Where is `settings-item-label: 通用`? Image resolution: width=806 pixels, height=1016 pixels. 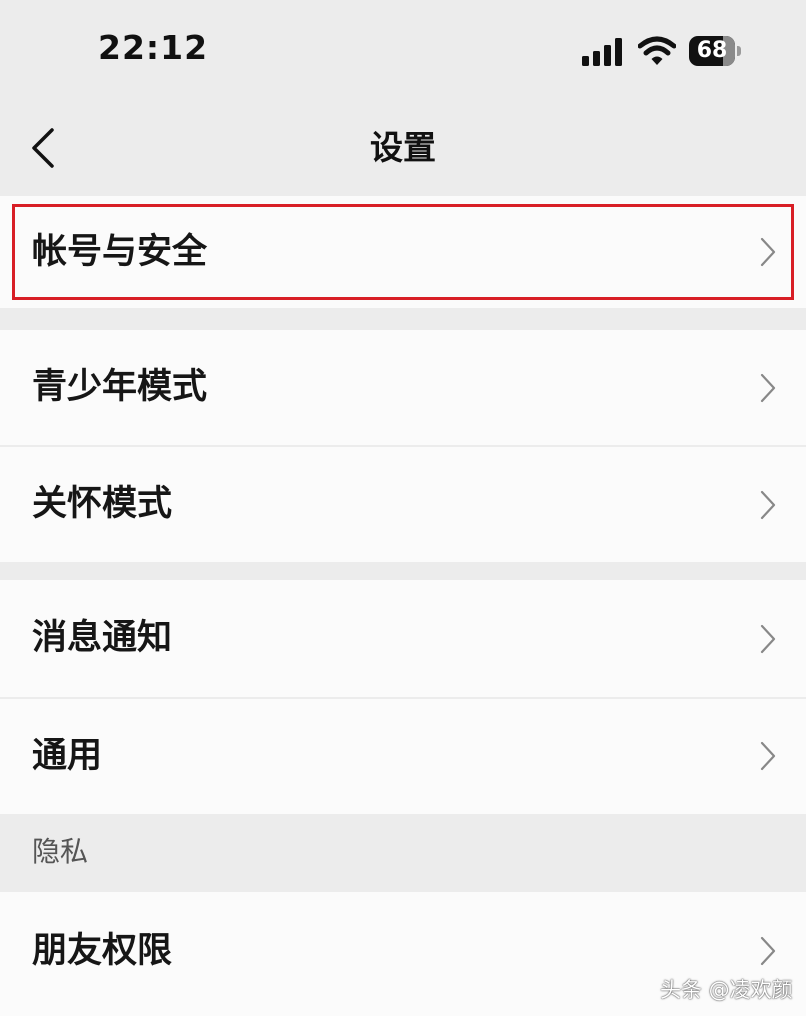 settings-item-label: 通用 is located at coordinates (67, 756).